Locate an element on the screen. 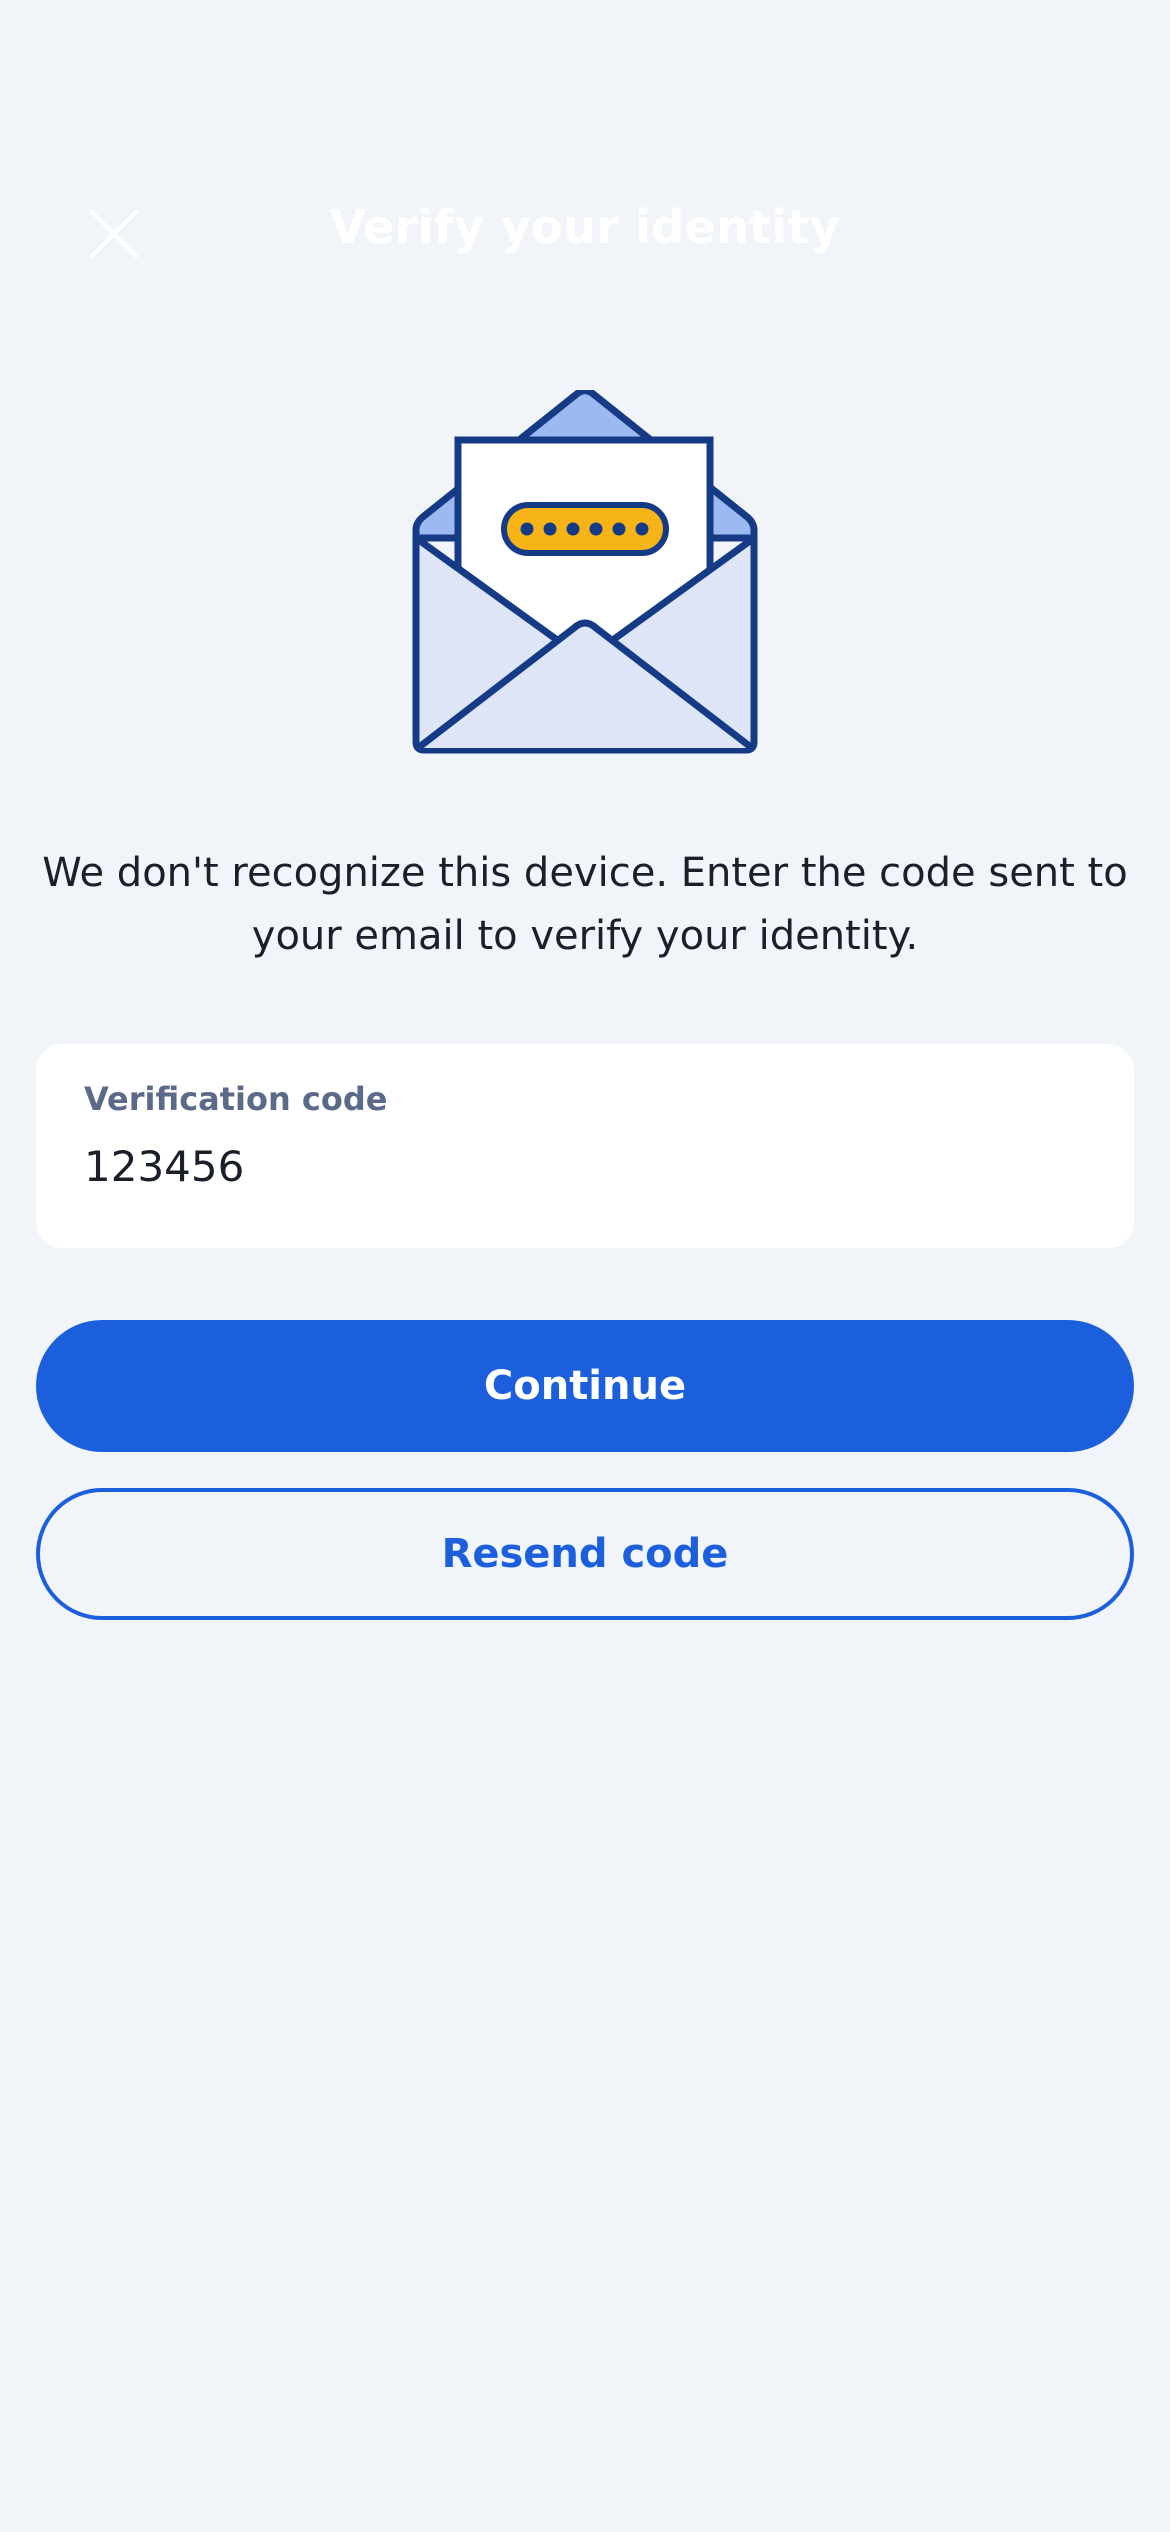 The height and width of the screenshot is (2532, 1170). page-title: Verify your identity is located at coordinates (585, 227).